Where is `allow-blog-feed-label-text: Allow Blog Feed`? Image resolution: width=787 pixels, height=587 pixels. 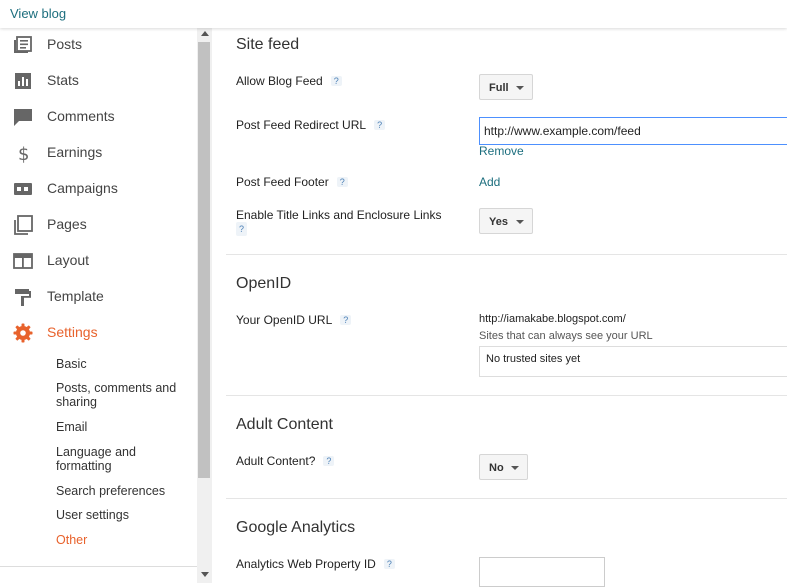
allow-blog-feed-label-text: Allow Blog Feed is located at coordinates (279, 81).